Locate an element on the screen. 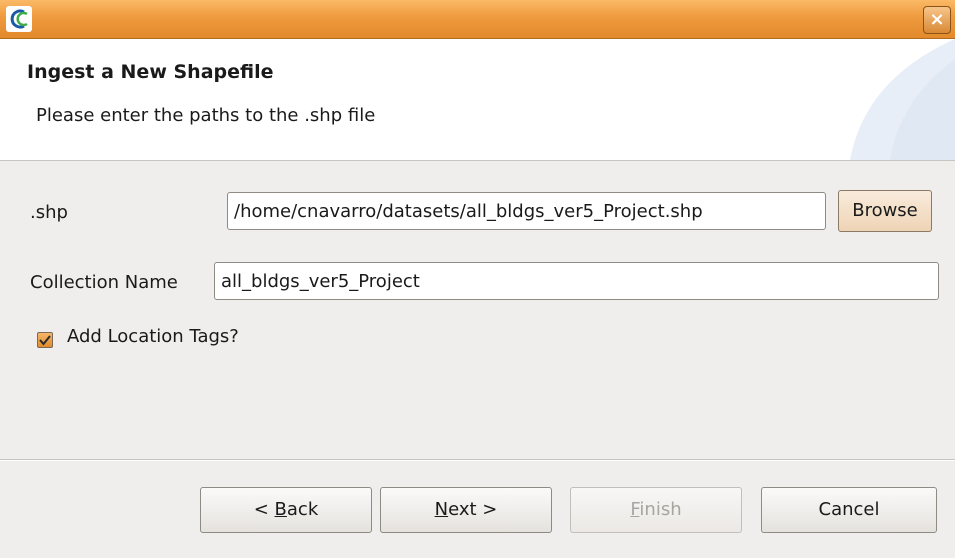  finish-label-rest: inish is located at coordinates (660, 509).